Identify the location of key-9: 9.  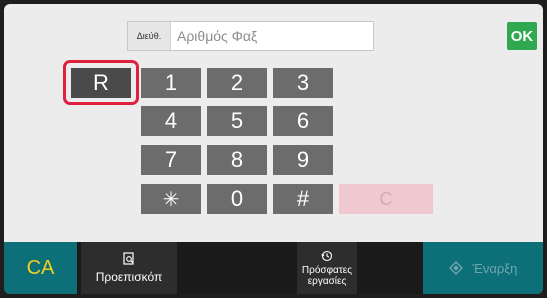
(303, 160).